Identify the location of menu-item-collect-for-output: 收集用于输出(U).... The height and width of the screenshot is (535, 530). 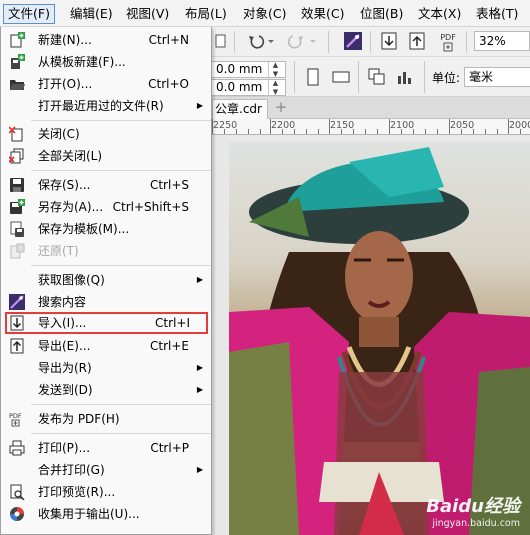
(106, 514).